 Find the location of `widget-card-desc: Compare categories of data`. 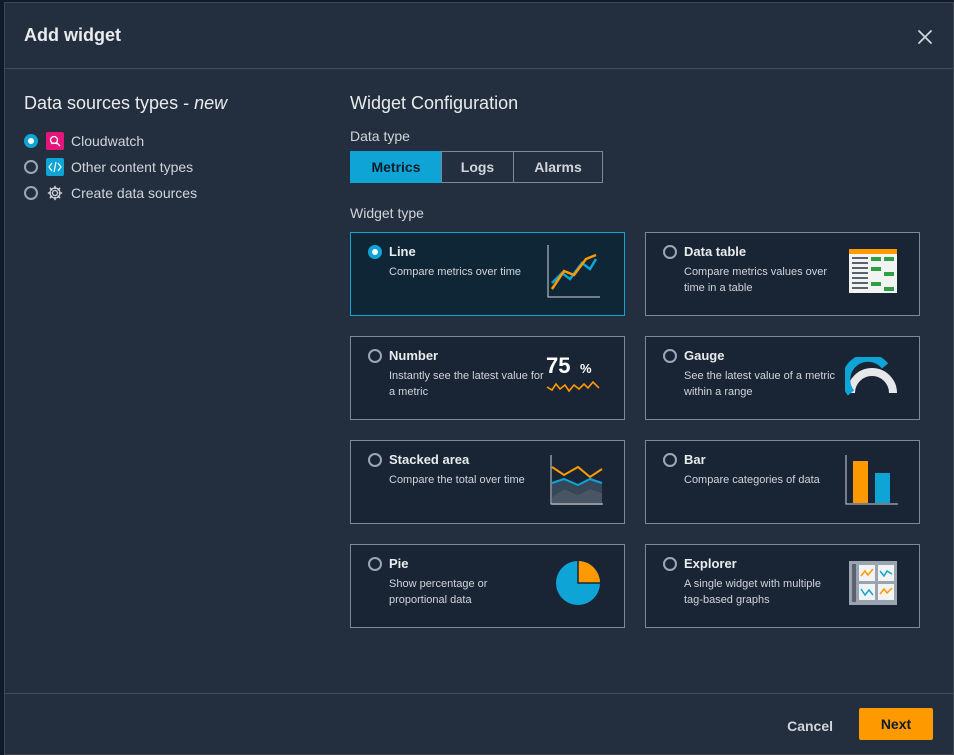

widget-card-desc: Compare categories of data is located at coordinates (752, 480).